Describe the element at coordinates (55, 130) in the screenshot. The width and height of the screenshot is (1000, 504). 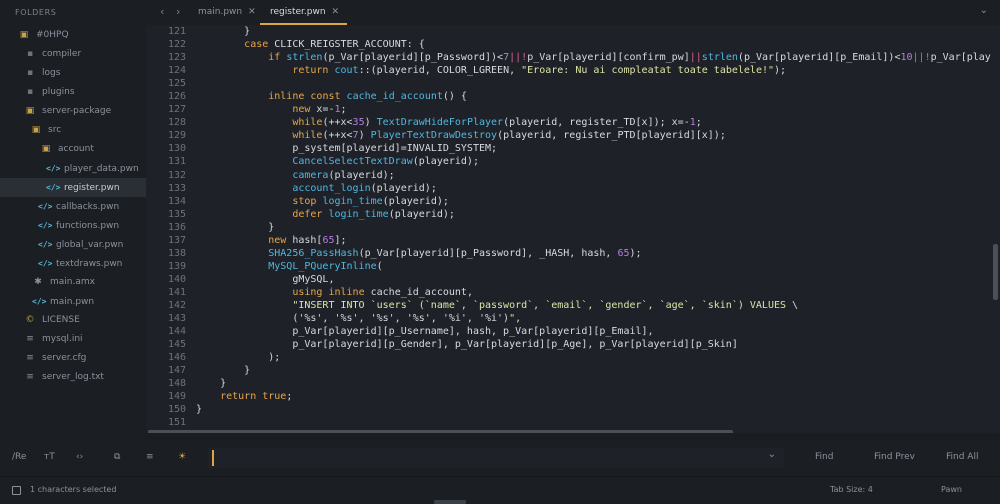
I see `sidebar-item-label: src` at that location.